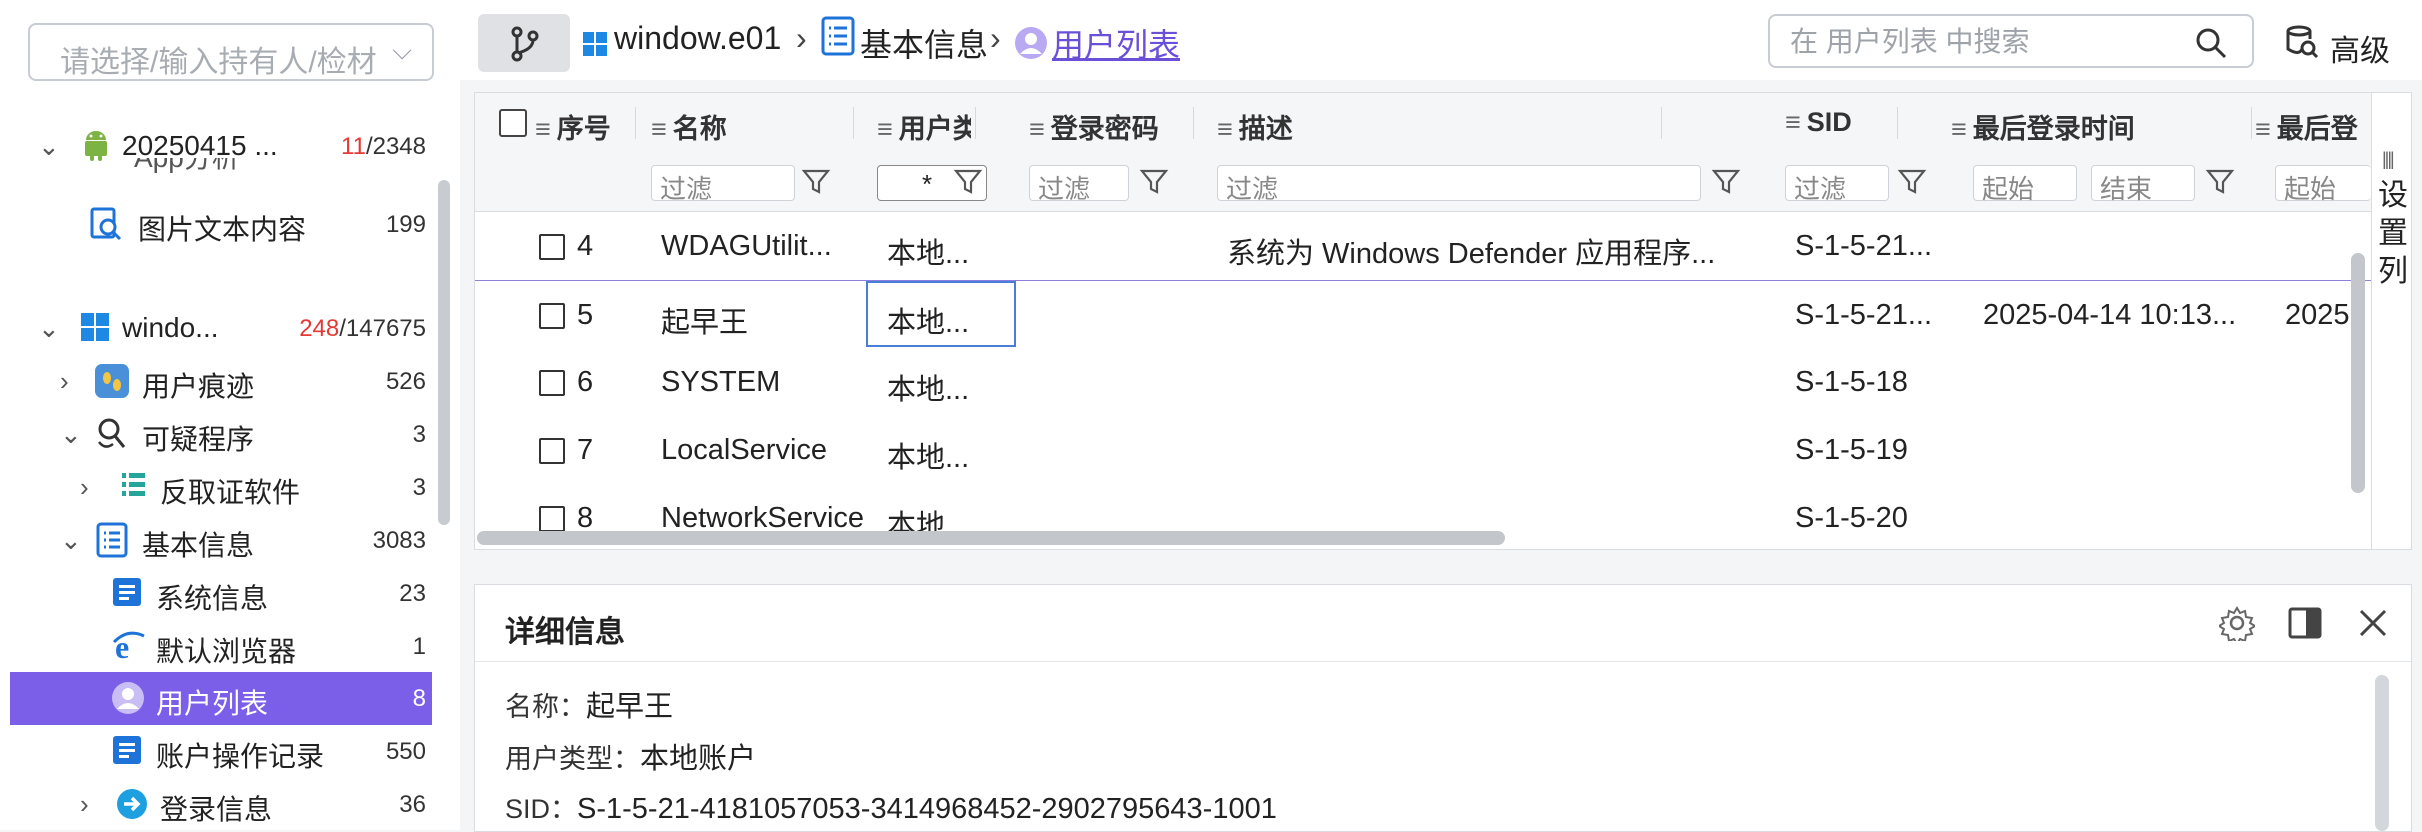  I want to click on cell-last-login-2: 2025, so click(2317, 315).